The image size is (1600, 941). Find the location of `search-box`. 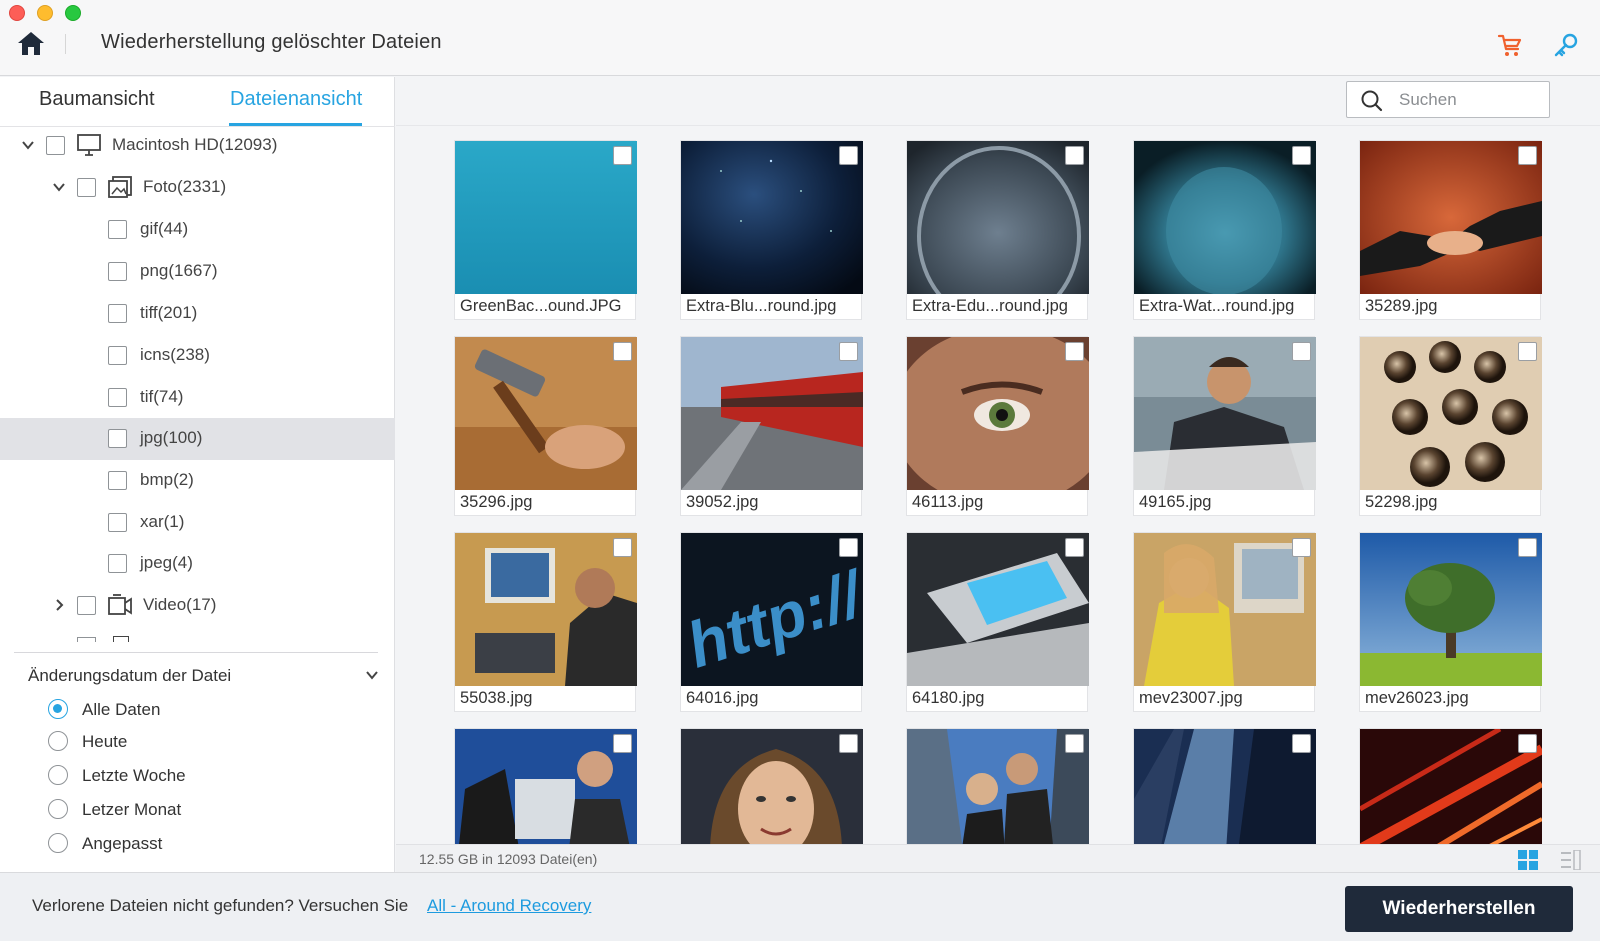

search-box is located at coordinates (1448, 99).